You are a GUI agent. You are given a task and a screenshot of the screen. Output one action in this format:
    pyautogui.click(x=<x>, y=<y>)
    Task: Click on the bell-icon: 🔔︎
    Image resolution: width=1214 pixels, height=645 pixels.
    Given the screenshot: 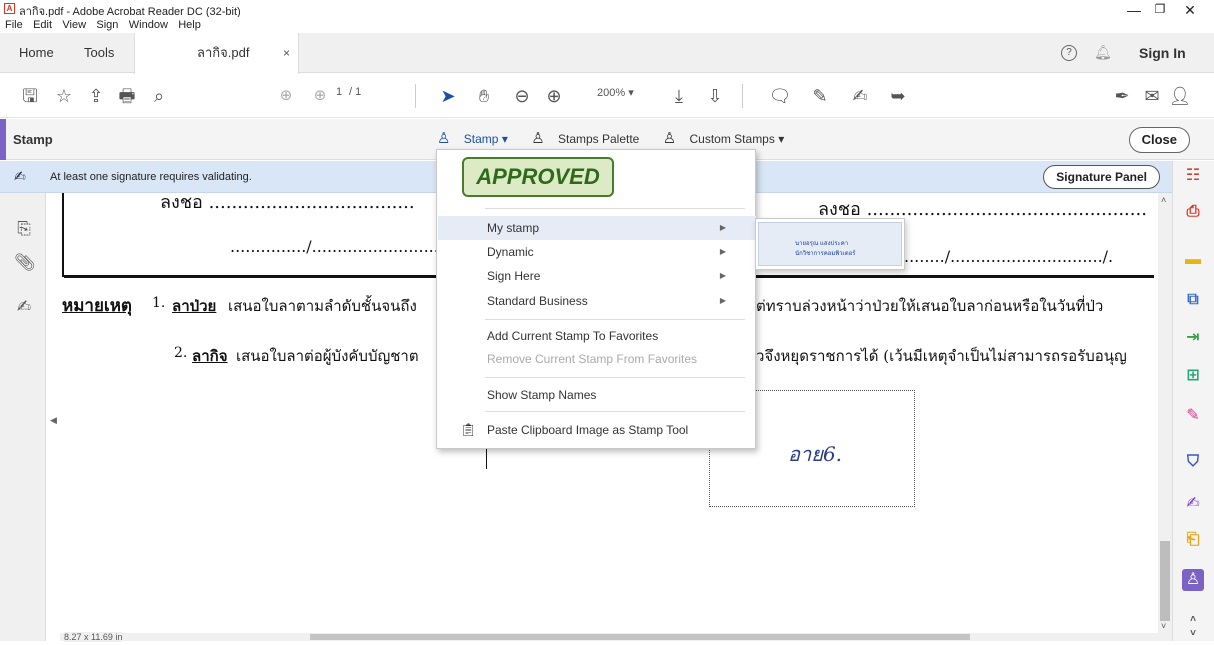 What is the action you would take?
    pyautogui.click(x=1103, y=52)
    